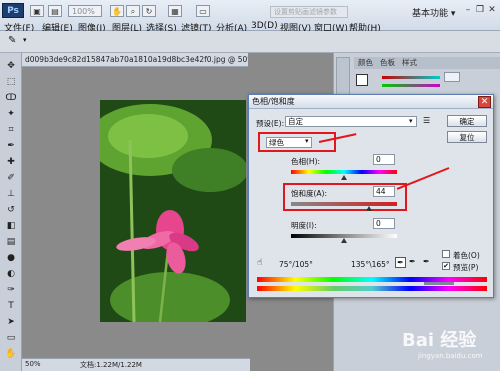 This screenshot has height=371, width=500. I want to click on rotate-view-icon: ↻, so click(149, 11).